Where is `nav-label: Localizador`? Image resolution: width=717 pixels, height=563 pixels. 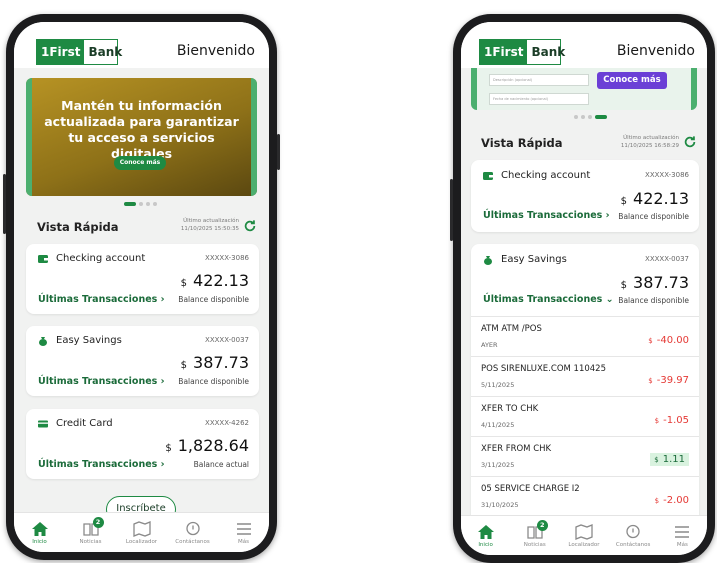 nav-label: Localizador is located at coordinates (584, 544).